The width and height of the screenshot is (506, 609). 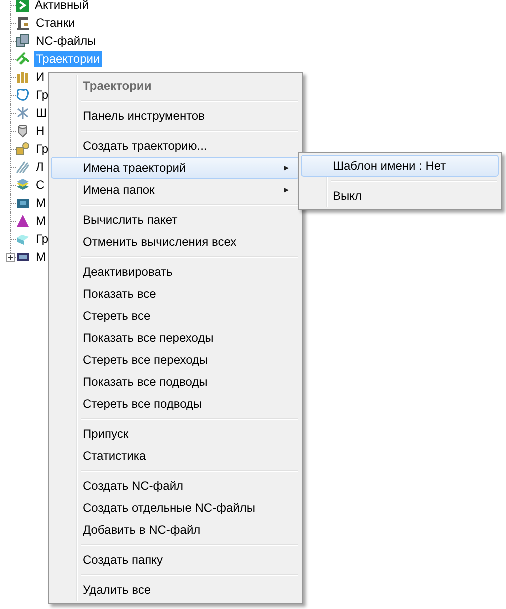 What do you see at coordinates (175, 590) in the screenshot?
I see `menu-item: Удалить все` at bounding box center [175, 590].